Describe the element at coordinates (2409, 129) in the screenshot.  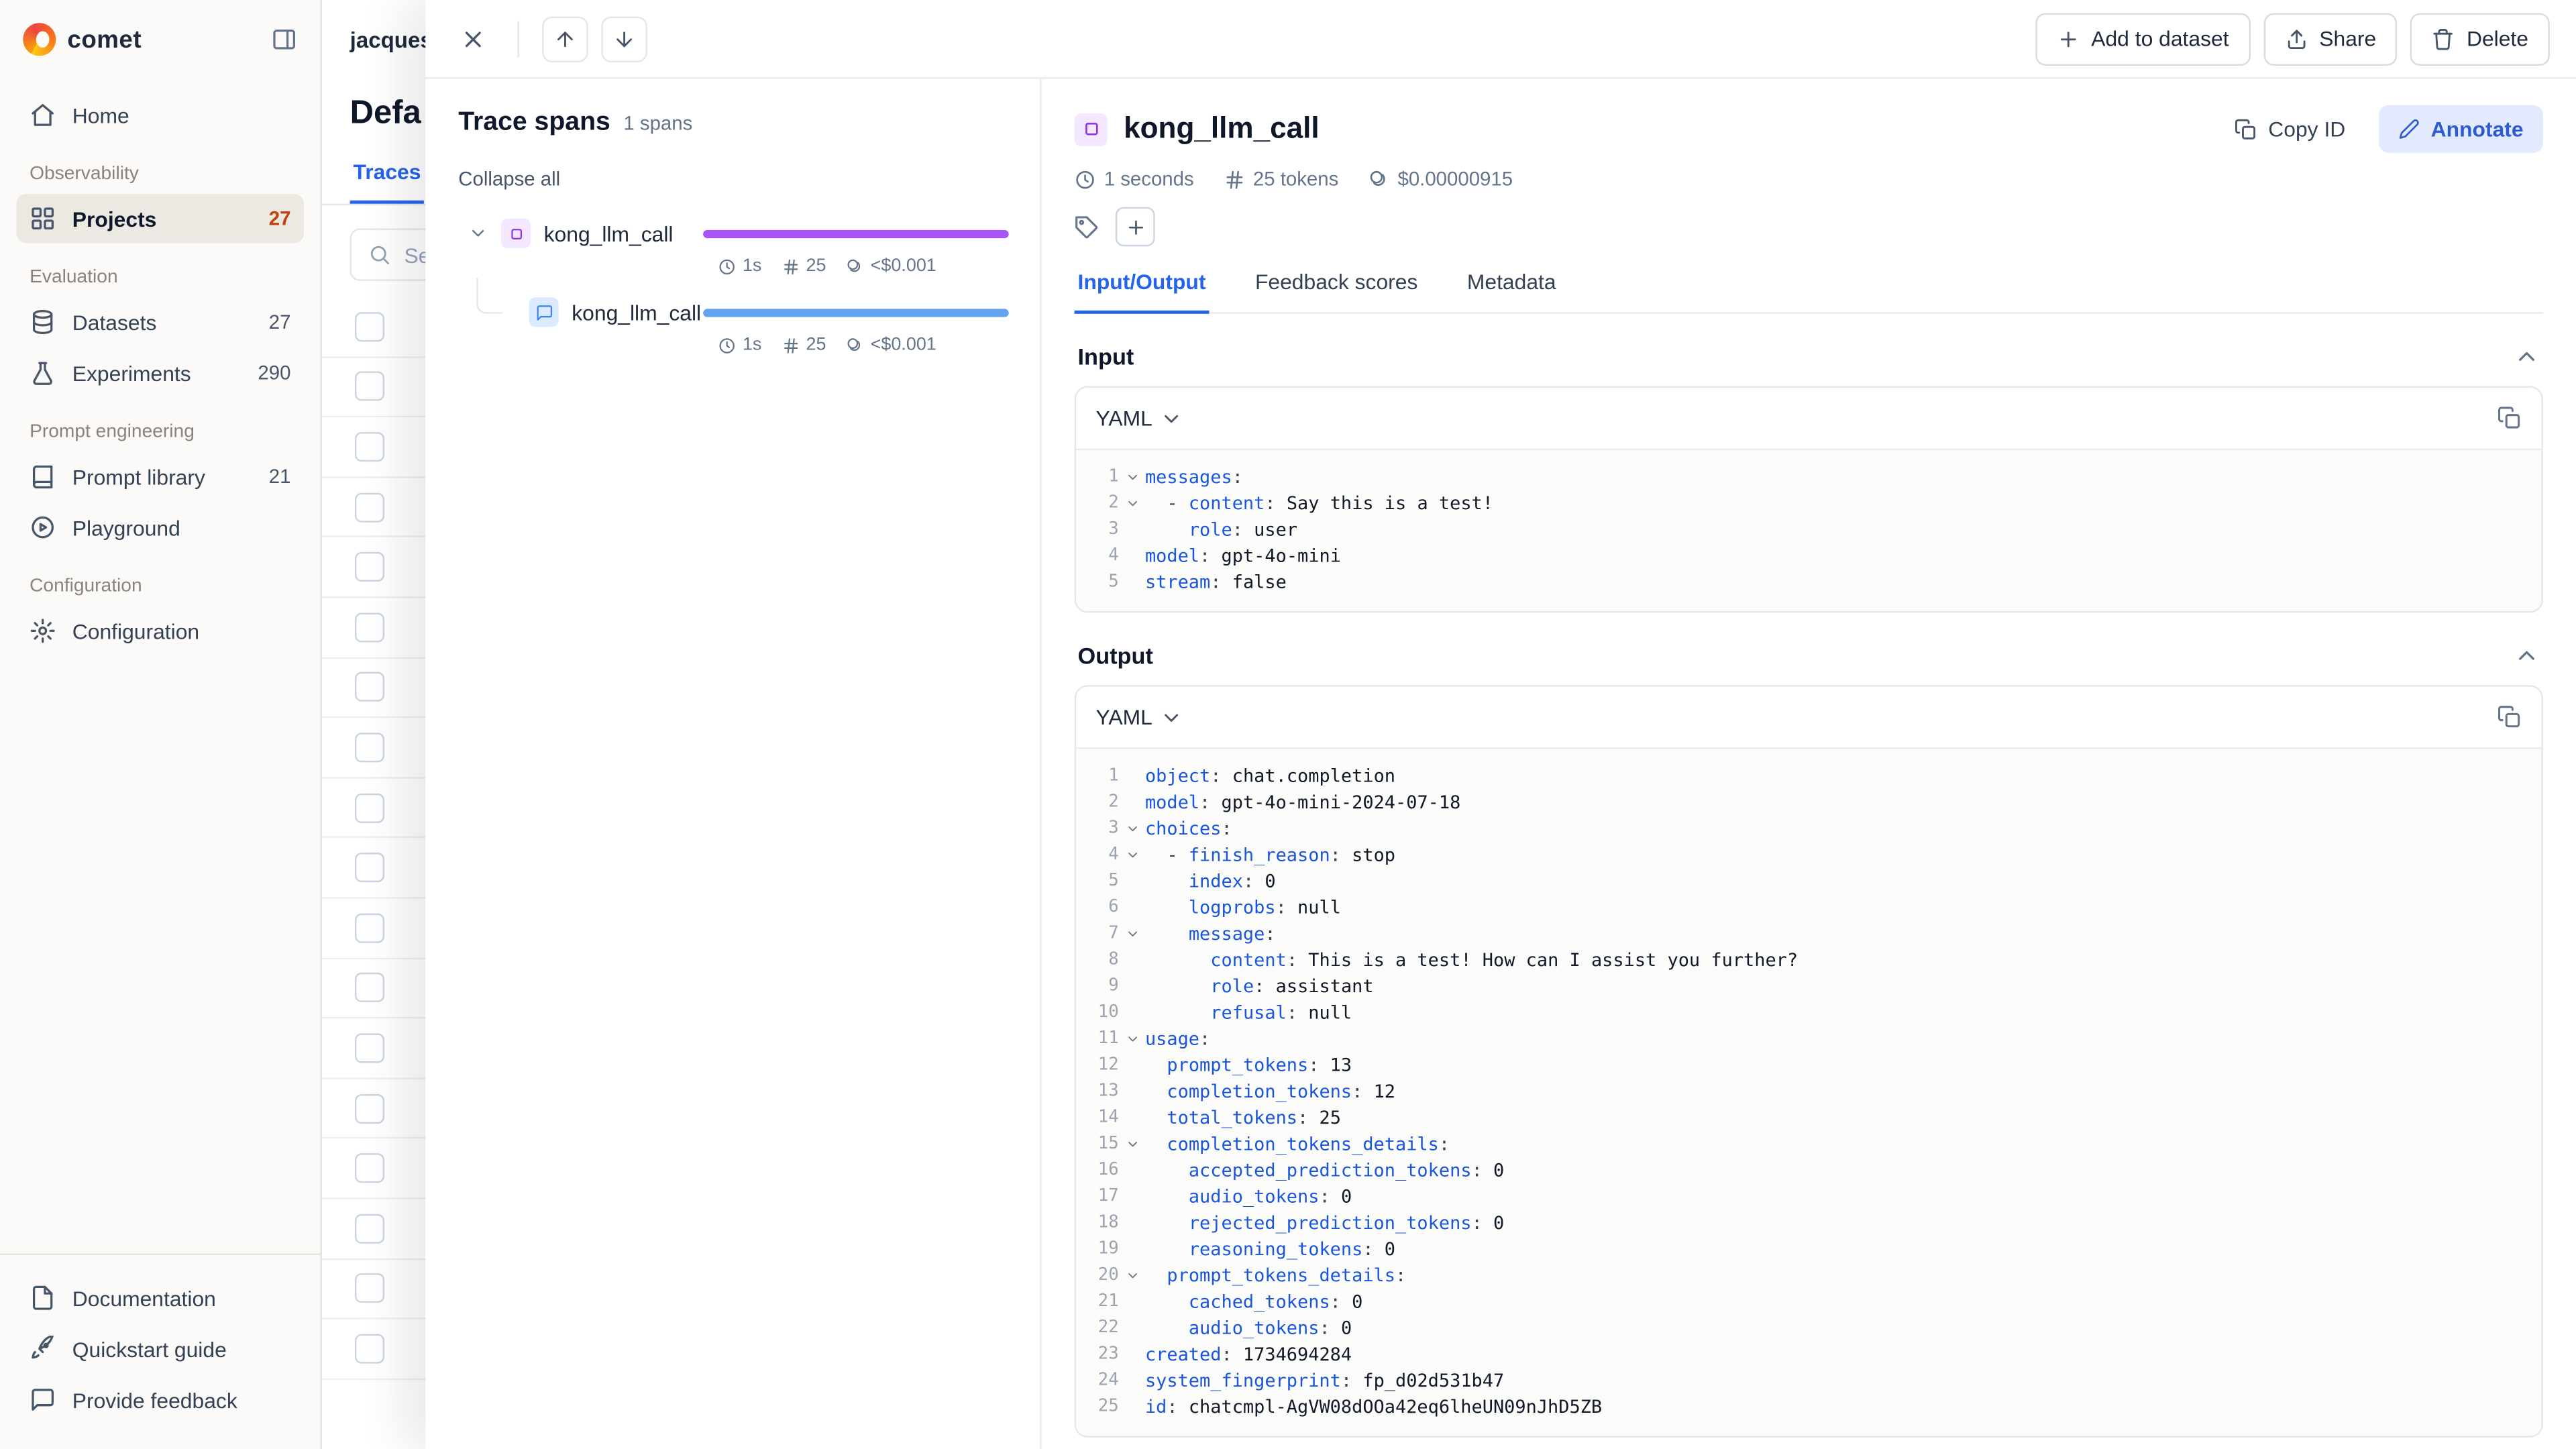
I see `pencil-icon` at that location.